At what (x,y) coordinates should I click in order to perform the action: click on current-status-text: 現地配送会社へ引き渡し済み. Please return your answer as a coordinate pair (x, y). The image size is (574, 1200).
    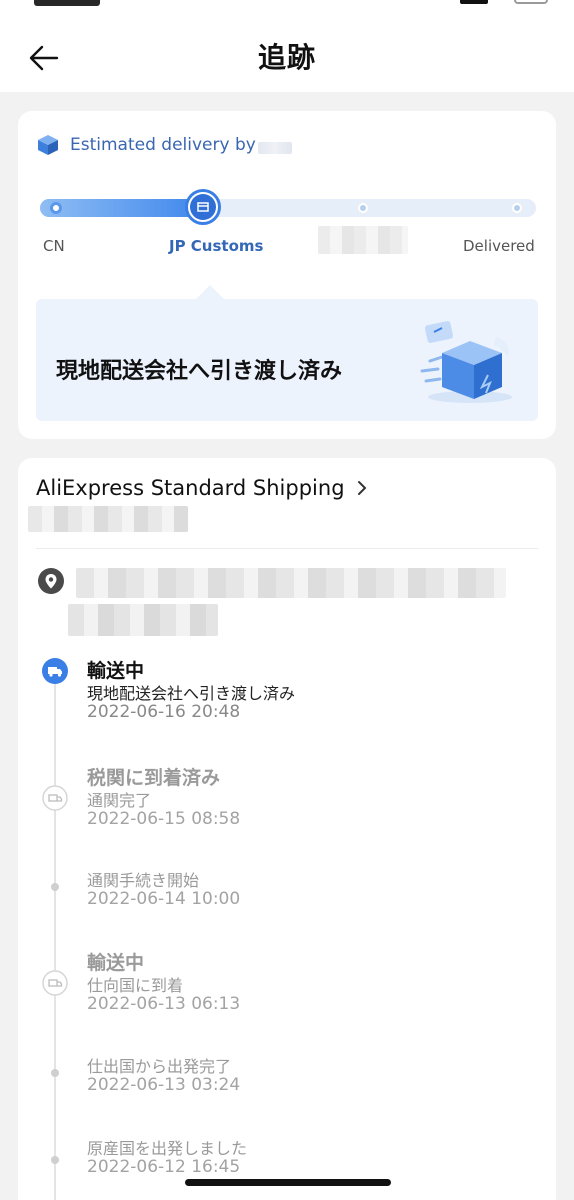
    Looking at the image, I should click on (199, 371).